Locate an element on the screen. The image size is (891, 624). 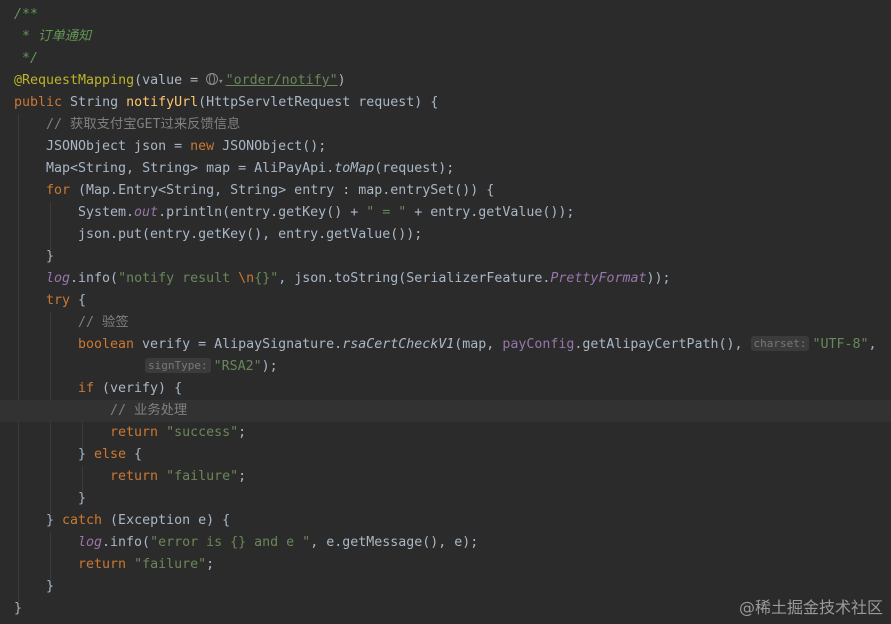
code-line: try { is located at coordinates (66, 300).